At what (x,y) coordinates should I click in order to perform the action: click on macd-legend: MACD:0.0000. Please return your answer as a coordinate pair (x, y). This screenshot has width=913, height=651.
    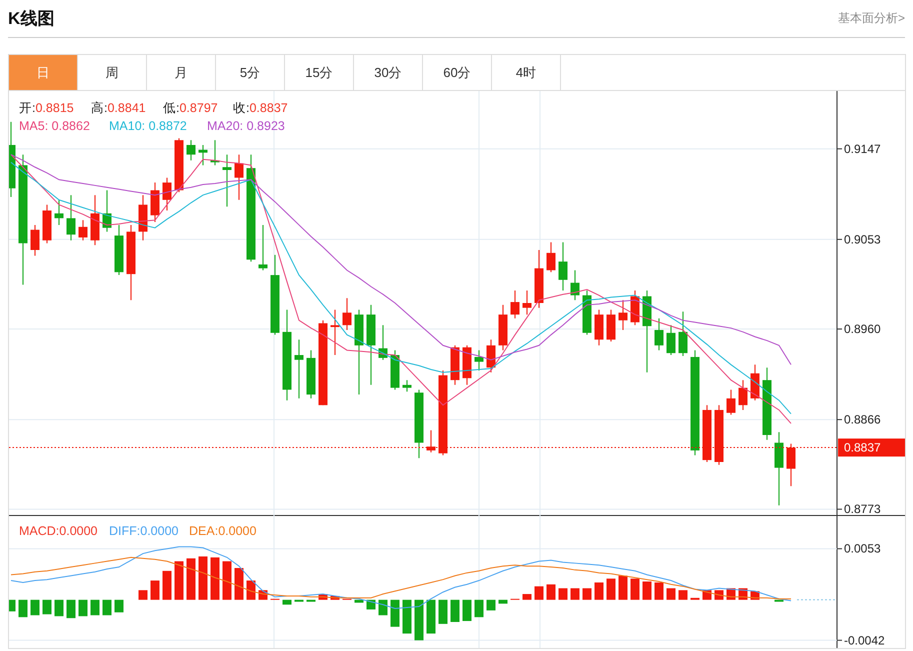
    Looking at the image, I should click on (58, 531).